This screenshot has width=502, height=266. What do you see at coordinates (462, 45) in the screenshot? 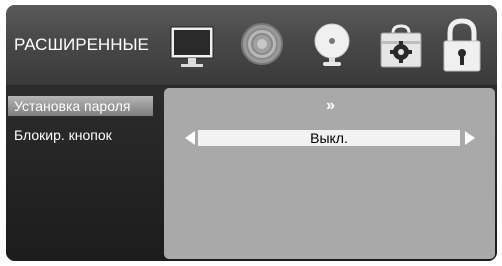
I see `padlock-icon` at bounding box center [462, 45].